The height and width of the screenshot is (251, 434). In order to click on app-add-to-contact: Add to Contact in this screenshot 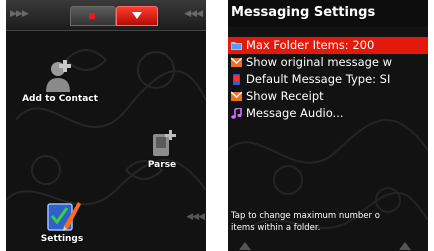, I will do `click(60, 81)`.